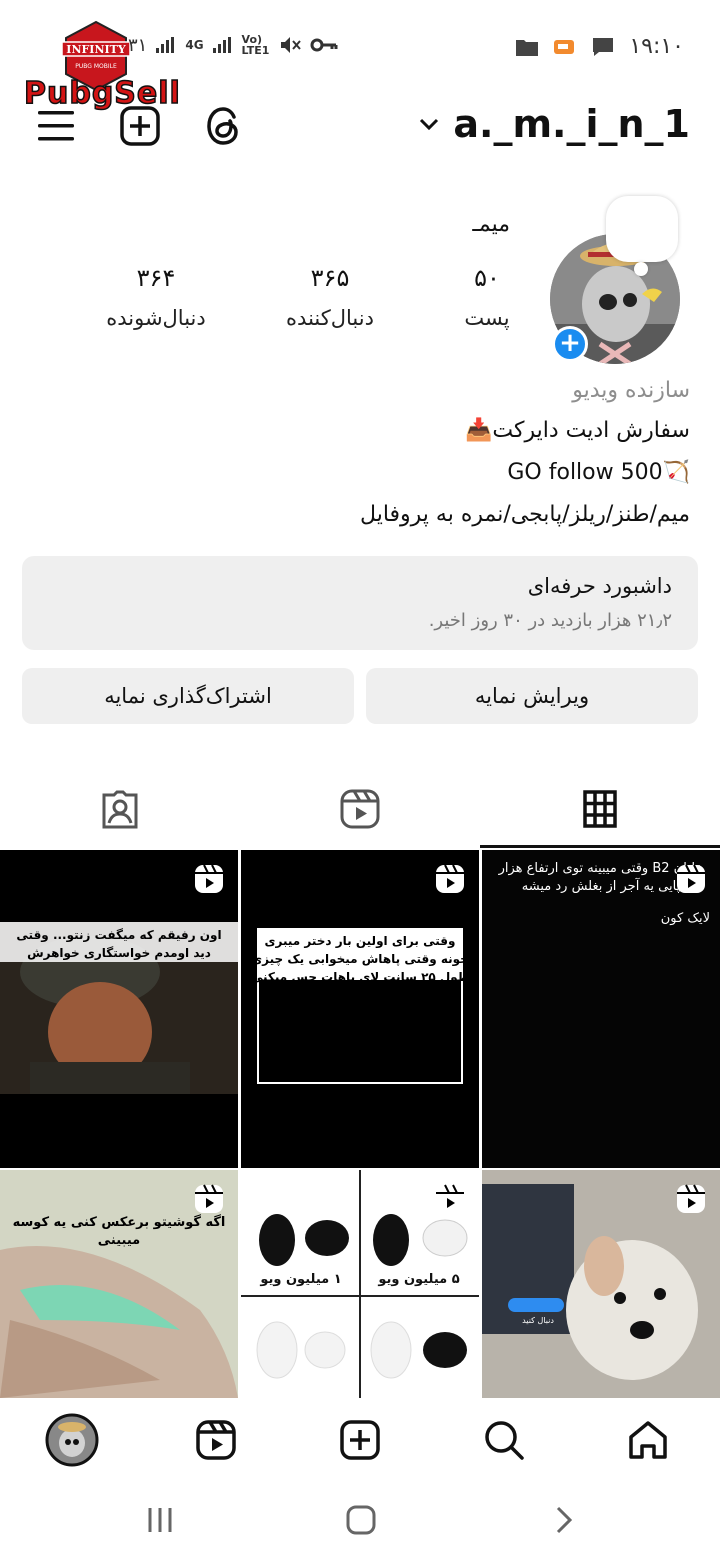 The image size is (720, 1560). What do you see at coordinates (571, 124) in the screenshot?
I see `username: a._m._i_n_1` at bounding box center [571, 124].